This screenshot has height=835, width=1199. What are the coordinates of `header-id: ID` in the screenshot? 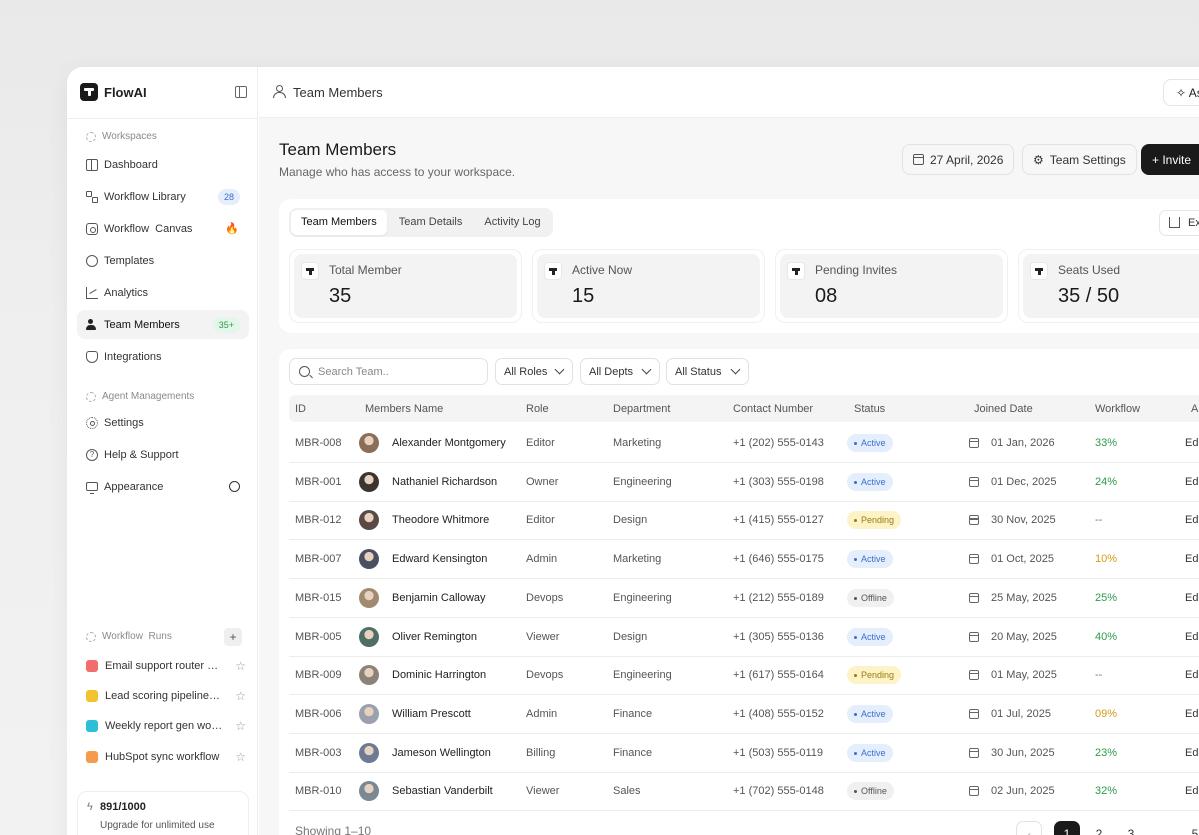 It's located at (300, 409).